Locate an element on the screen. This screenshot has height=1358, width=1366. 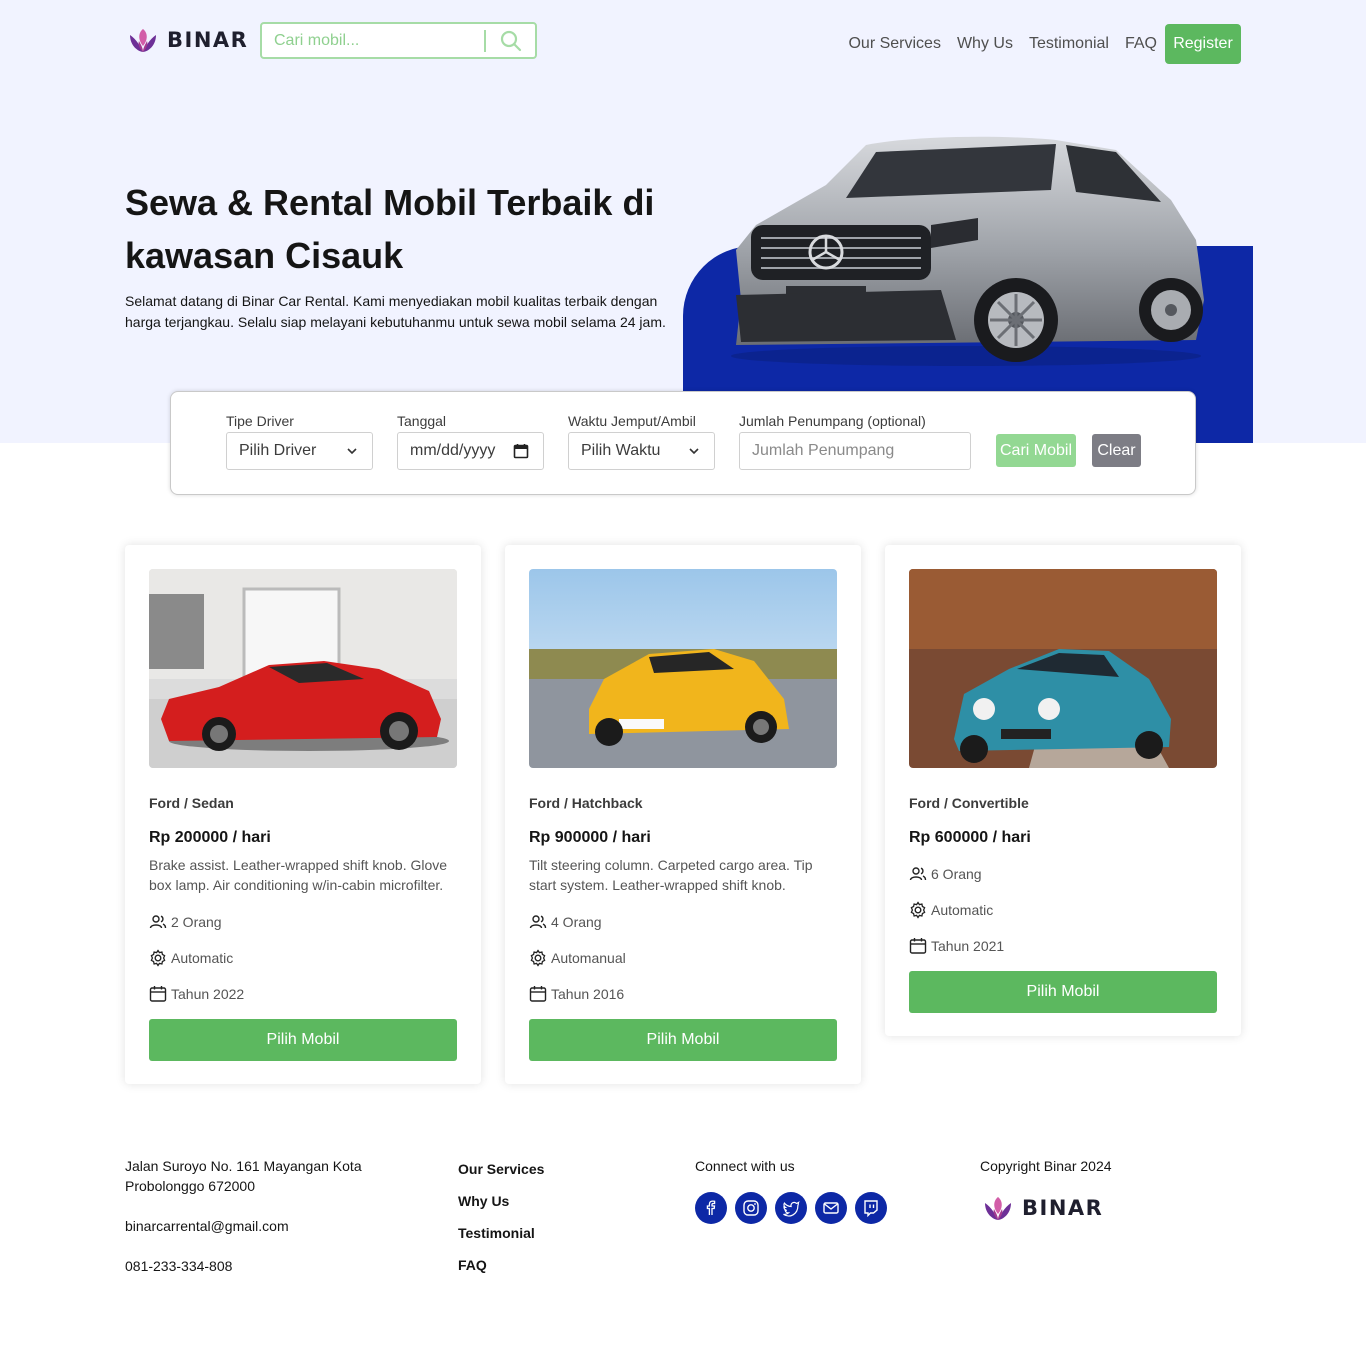
search-icon is located at coordinates (510, 40).